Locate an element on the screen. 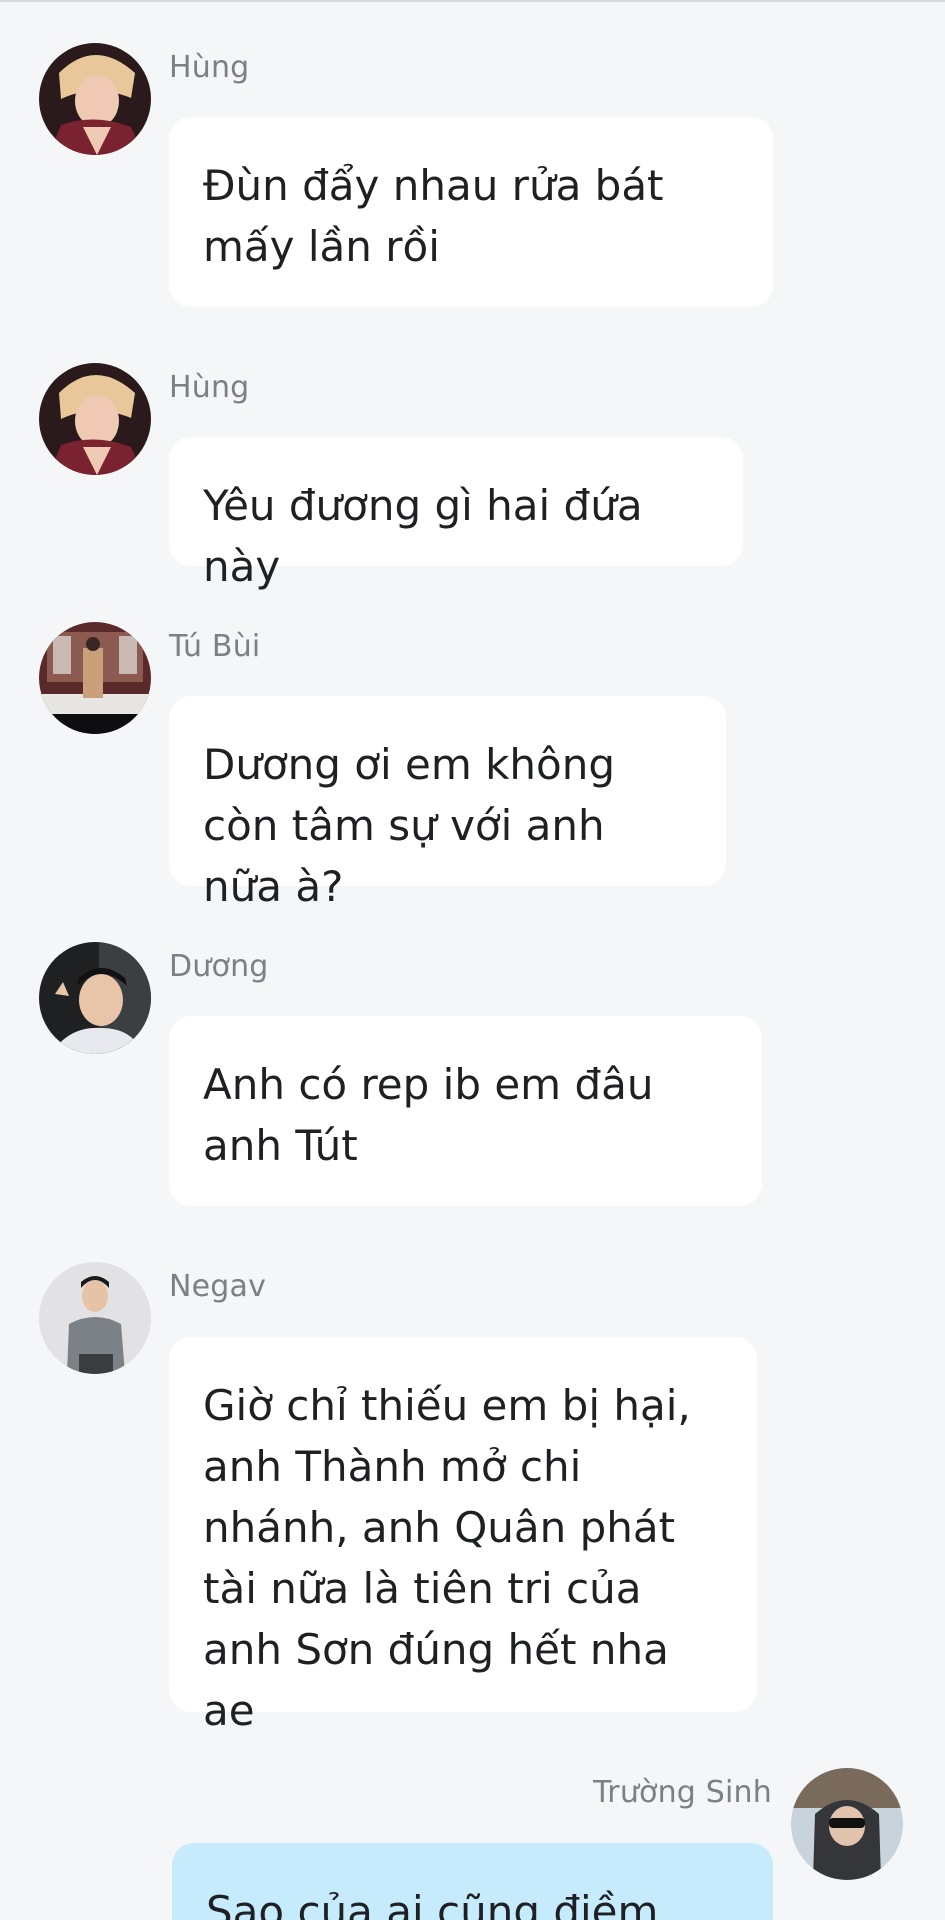  negav-avatar is located at coordinates (95, 1318).